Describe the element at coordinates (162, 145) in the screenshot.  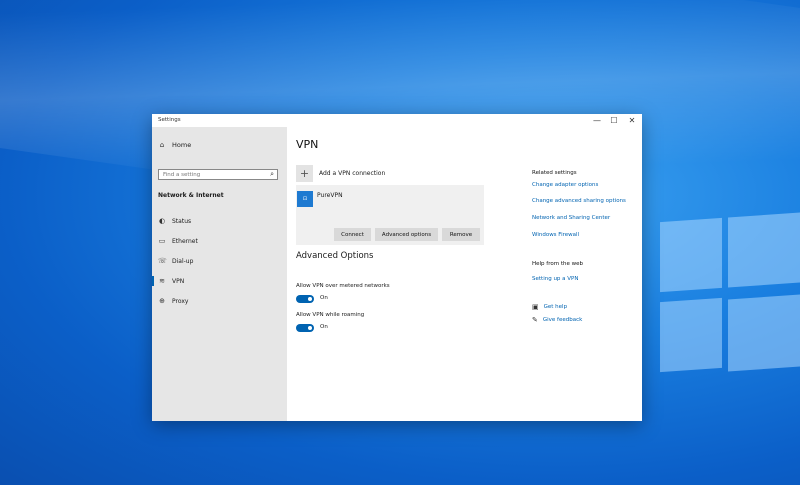
I see `home-icon: ⌂` at that location.